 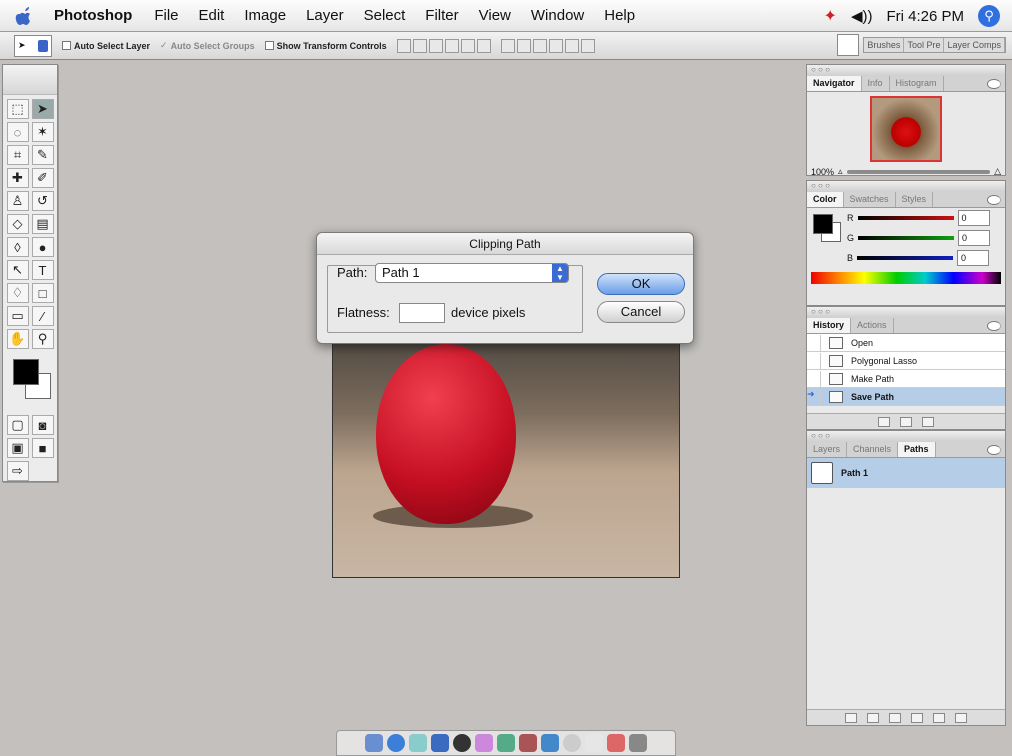 What do you see at coordinates (440, 743) in the screenshot?
I see `ichat-icon` at bounding box center [440, 743].